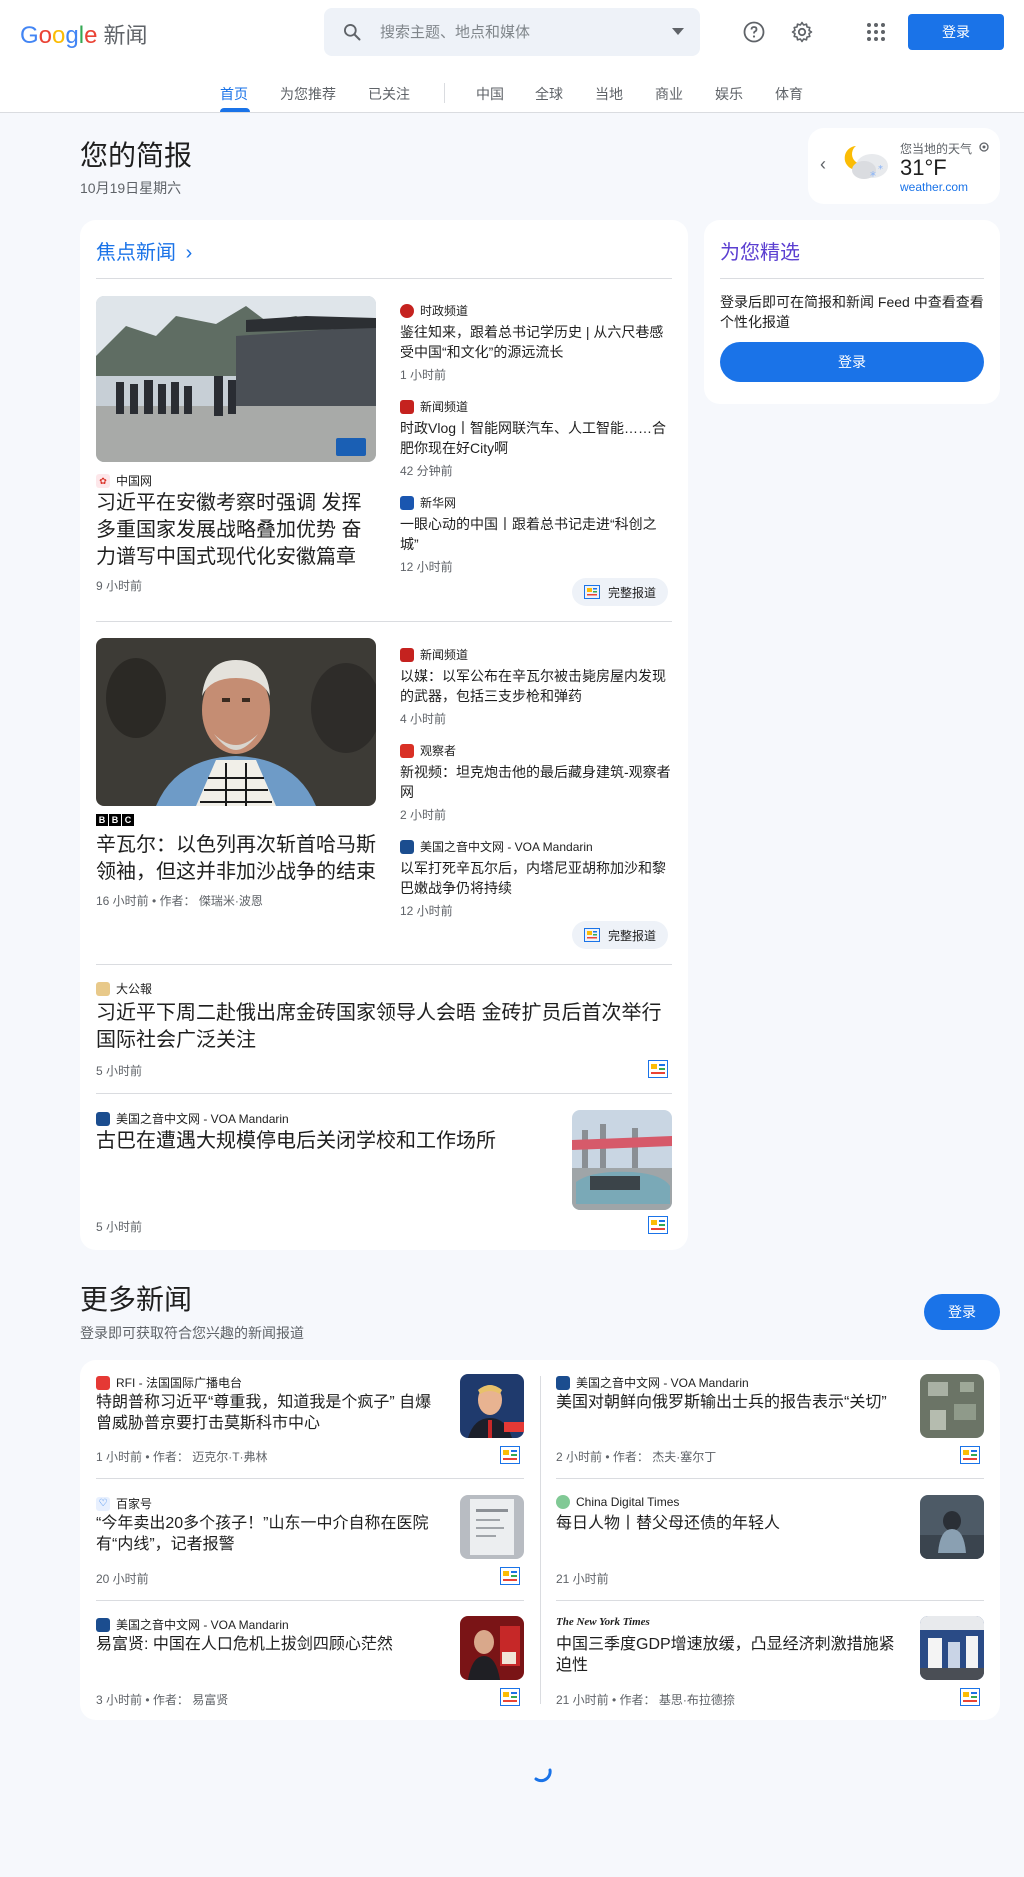 The height and width of the screenshot is (1877, 1024). Describe the element at coordinates (852, 362) in the screenshot. I see `picks-sign-in-button: 登录` at that location.